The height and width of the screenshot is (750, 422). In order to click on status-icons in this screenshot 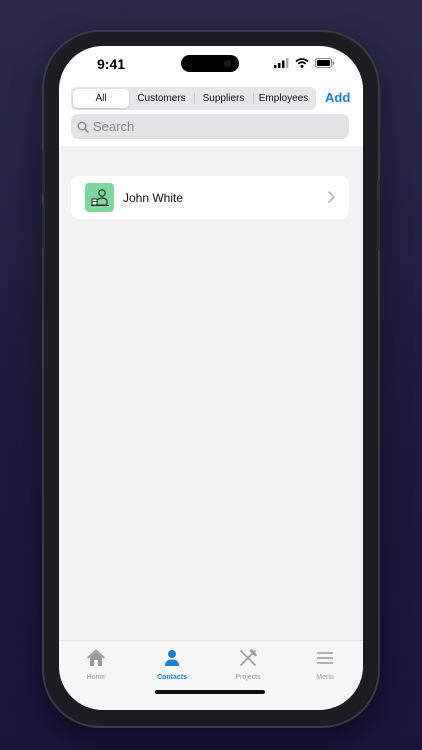, I will do `click(304, 63)`.